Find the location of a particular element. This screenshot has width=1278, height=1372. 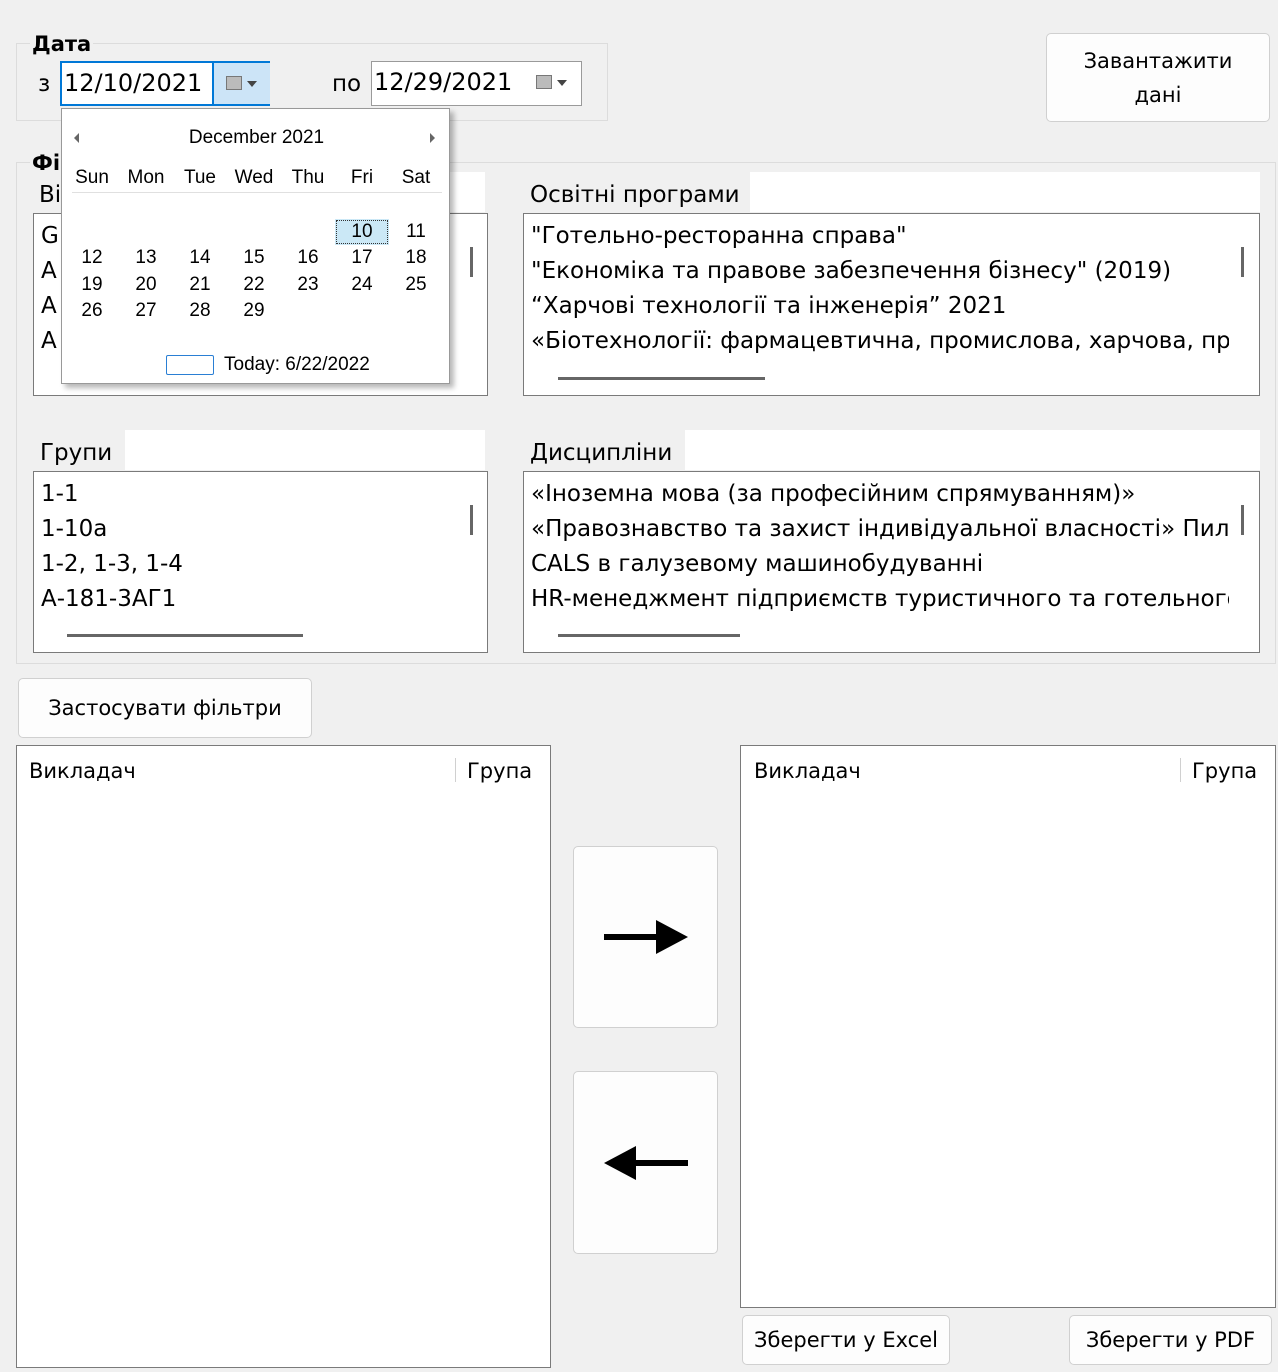

move-right-button is located at coordinates (645, 937).